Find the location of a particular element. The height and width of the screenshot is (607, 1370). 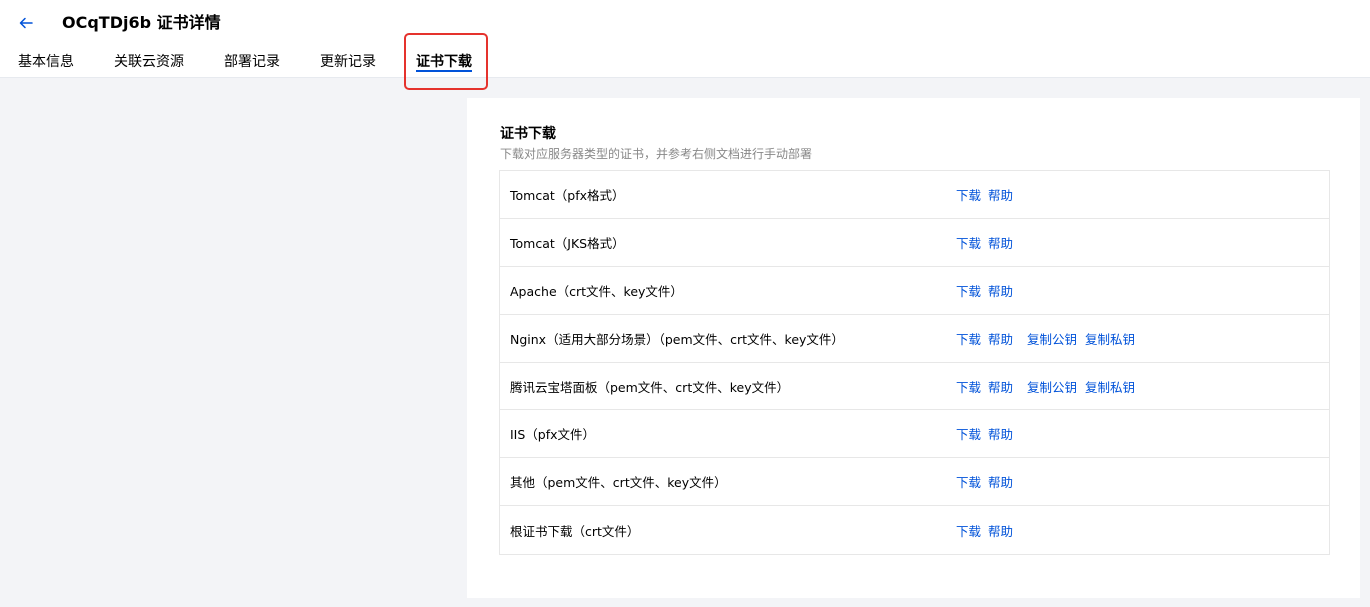

page-header: OCqTDj6b 证书详情 基本信息 关联云资源 部署记录 更新记录 证书下载 is located at coordinates (685, 39).